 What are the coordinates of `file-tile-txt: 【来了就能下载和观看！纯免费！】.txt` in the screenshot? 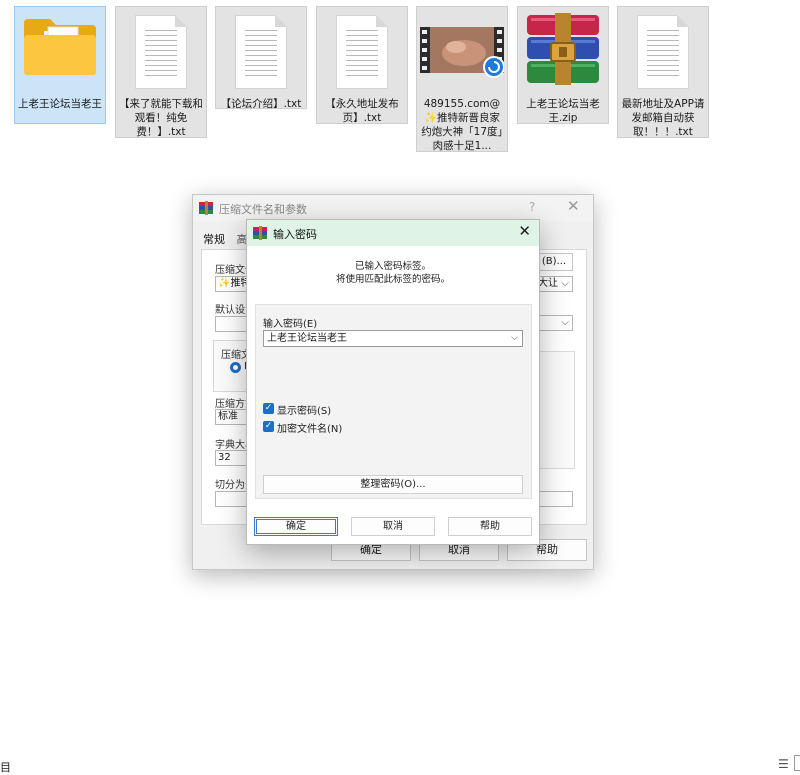 It's located at (161, 72).